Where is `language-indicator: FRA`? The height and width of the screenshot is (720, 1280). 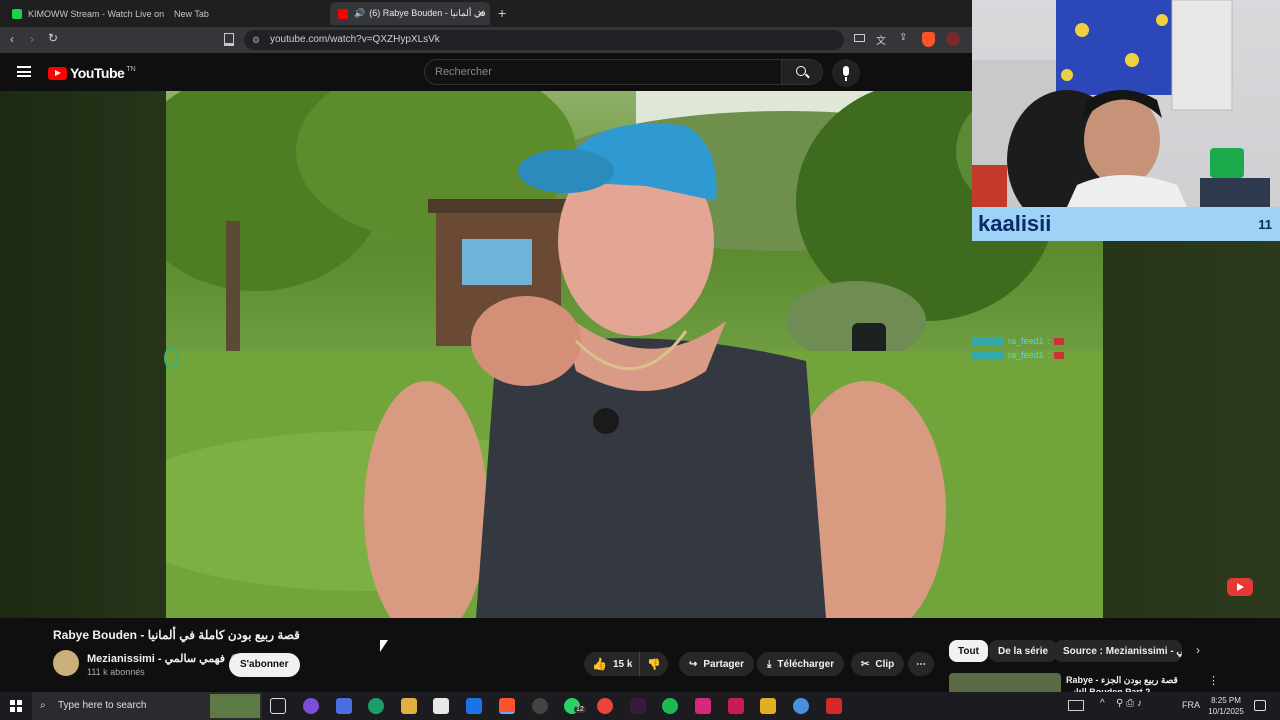
language-indicator: FRA is located at coordinates (1191, 705).